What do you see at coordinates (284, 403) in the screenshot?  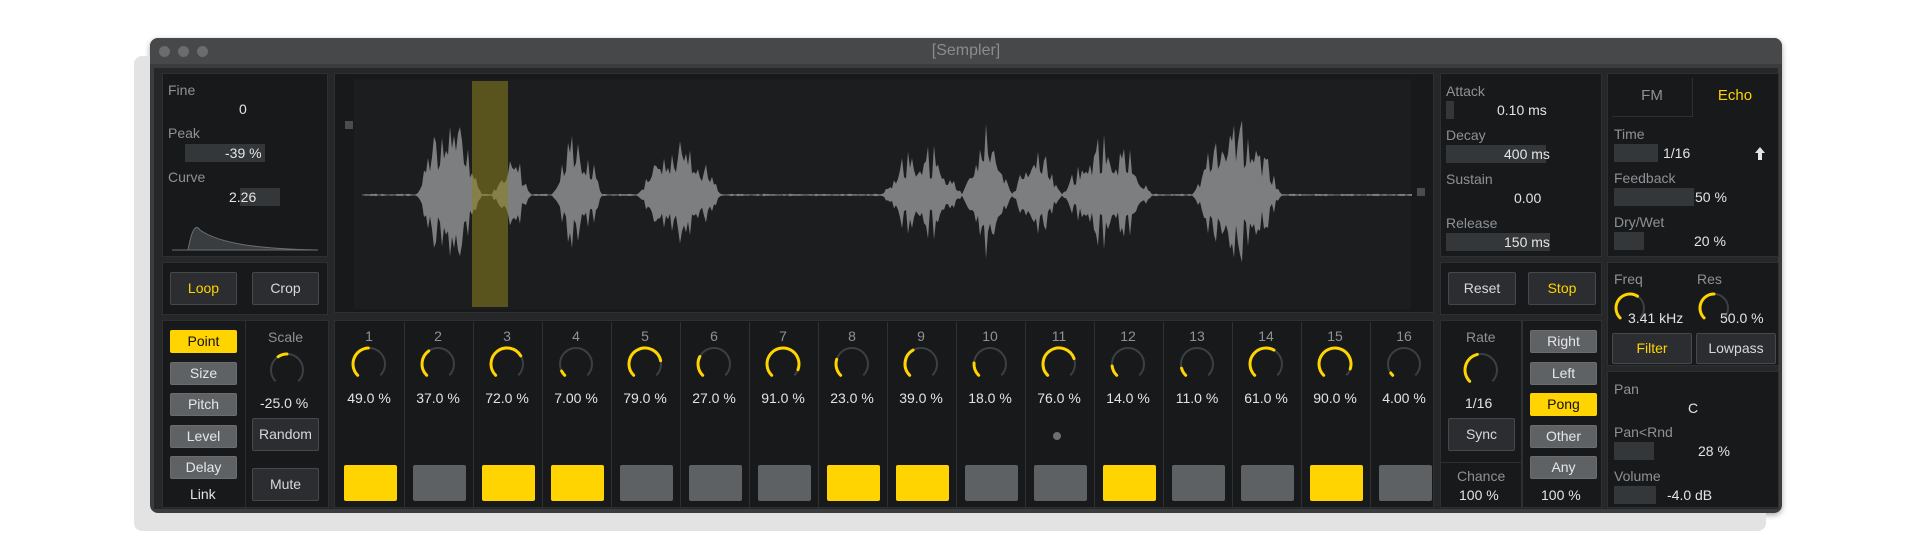 I see `scale-value: -25.0 %` at bounding box center [284, 403].